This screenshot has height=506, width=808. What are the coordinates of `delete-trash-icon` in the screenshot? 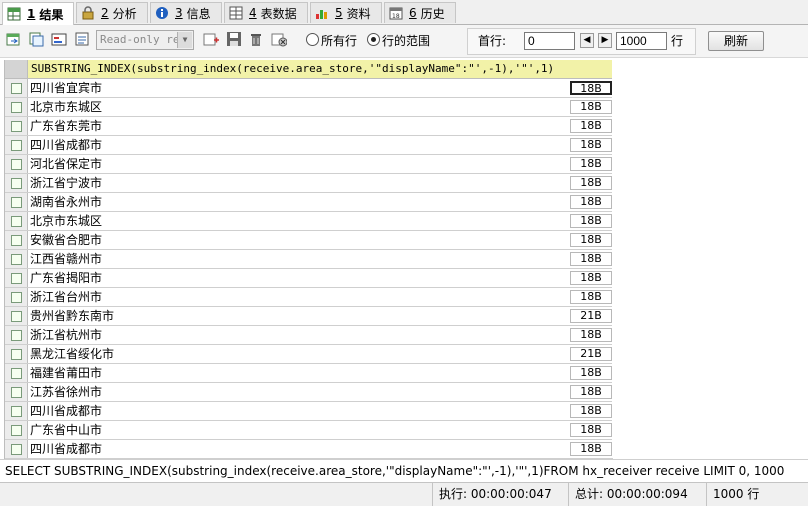 It's located at (256, 39).